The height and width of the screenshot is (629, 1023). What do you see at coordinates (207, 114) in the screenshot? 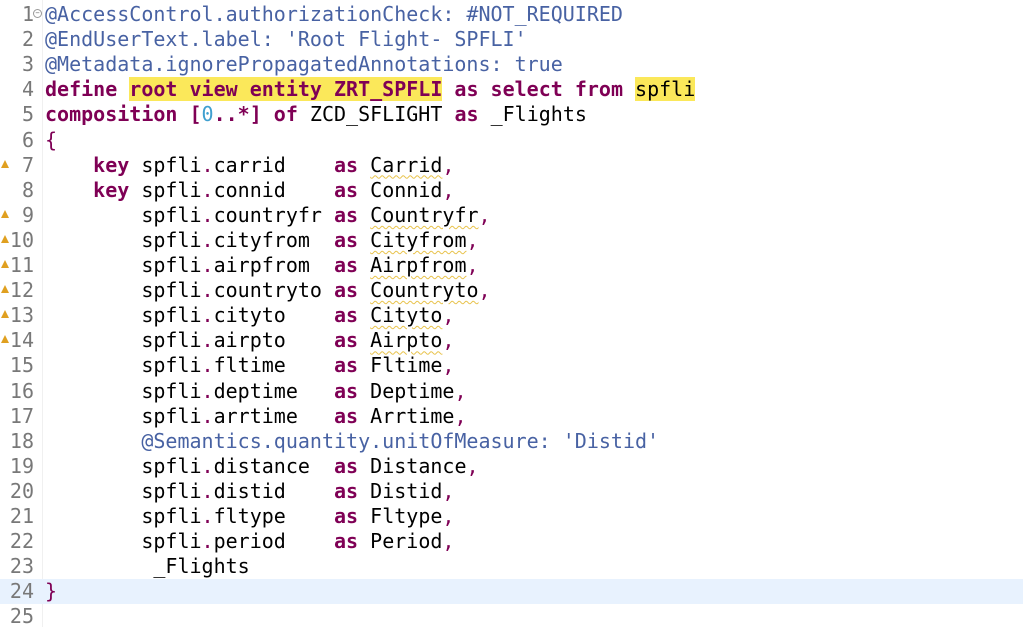
I see `code-token: 0` at bounding box center [207, 114].